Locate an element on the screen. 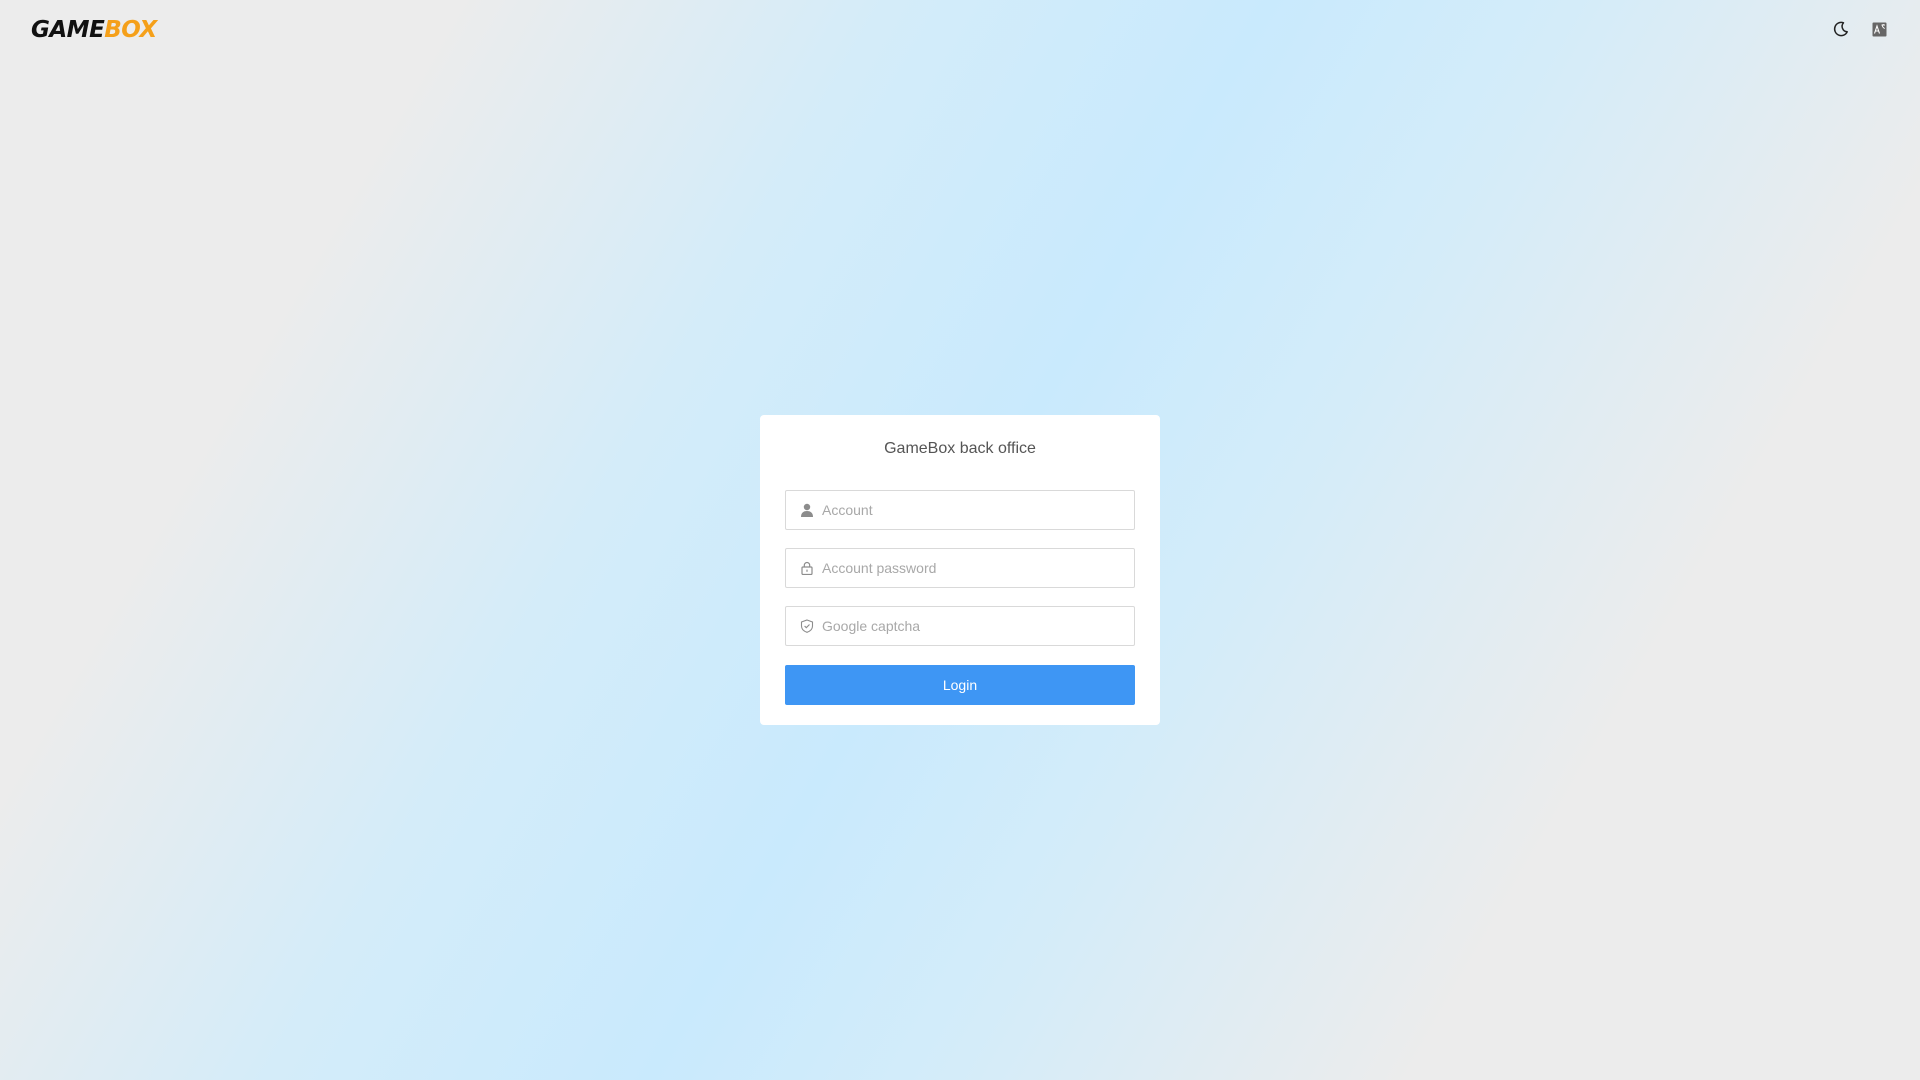 The width and height of the screenshot is (1920, 1080). header-actions is located at coordinates (1860, 29).